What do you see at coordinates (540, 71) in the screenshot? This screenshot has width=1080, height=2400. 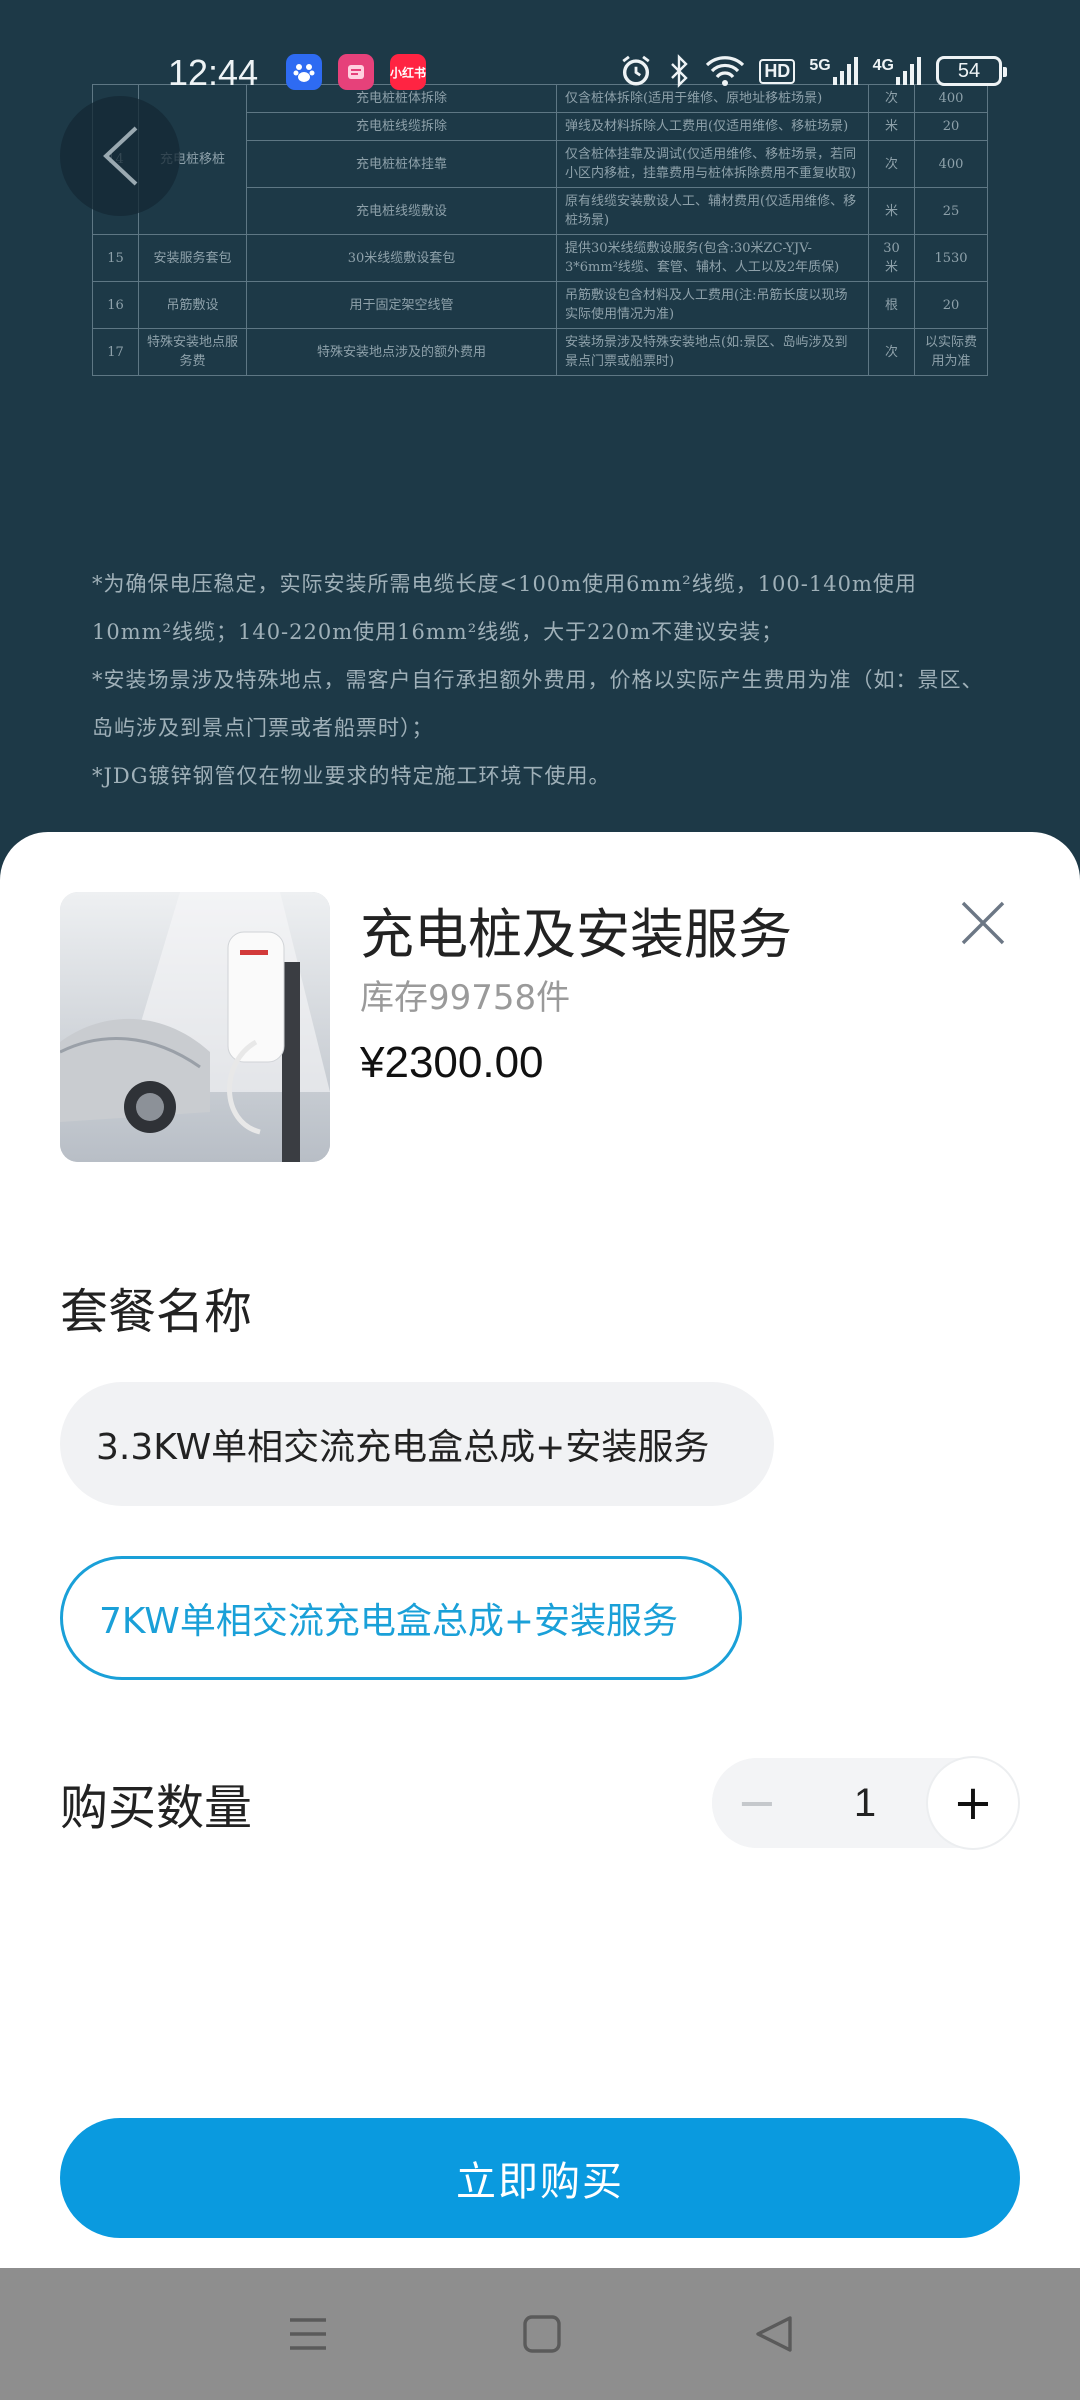 I see `status-bar: 12:44 小红书 HD 5G 4G 54` at bounding box center [540, 71].